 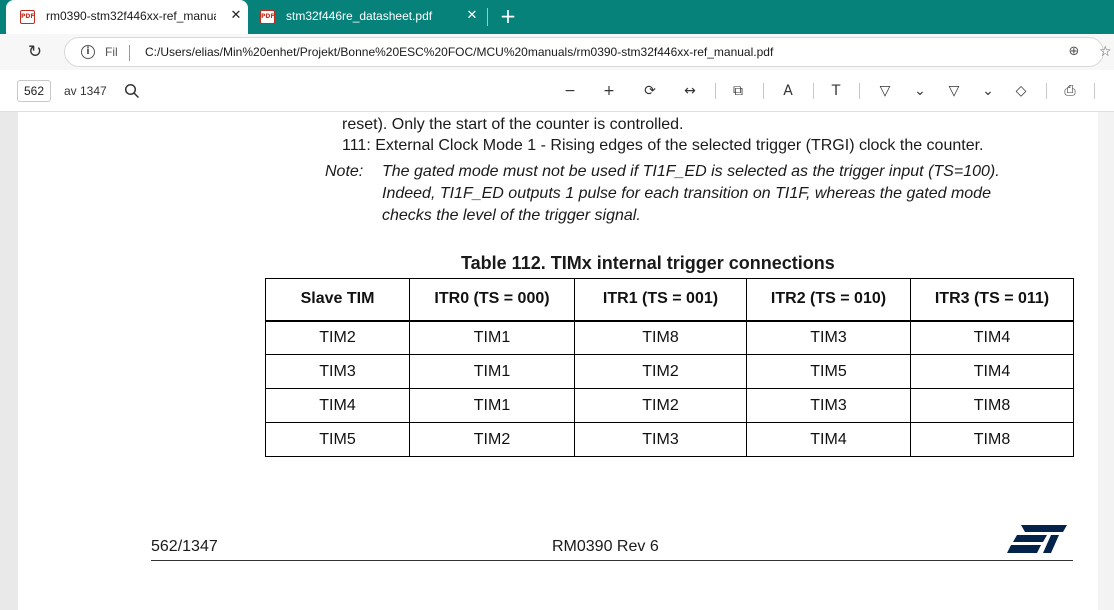 What do you see at coordinates (1106, 361) in the screenshot?
I see `side-panel-edge` at bounding box center [1106, 361].